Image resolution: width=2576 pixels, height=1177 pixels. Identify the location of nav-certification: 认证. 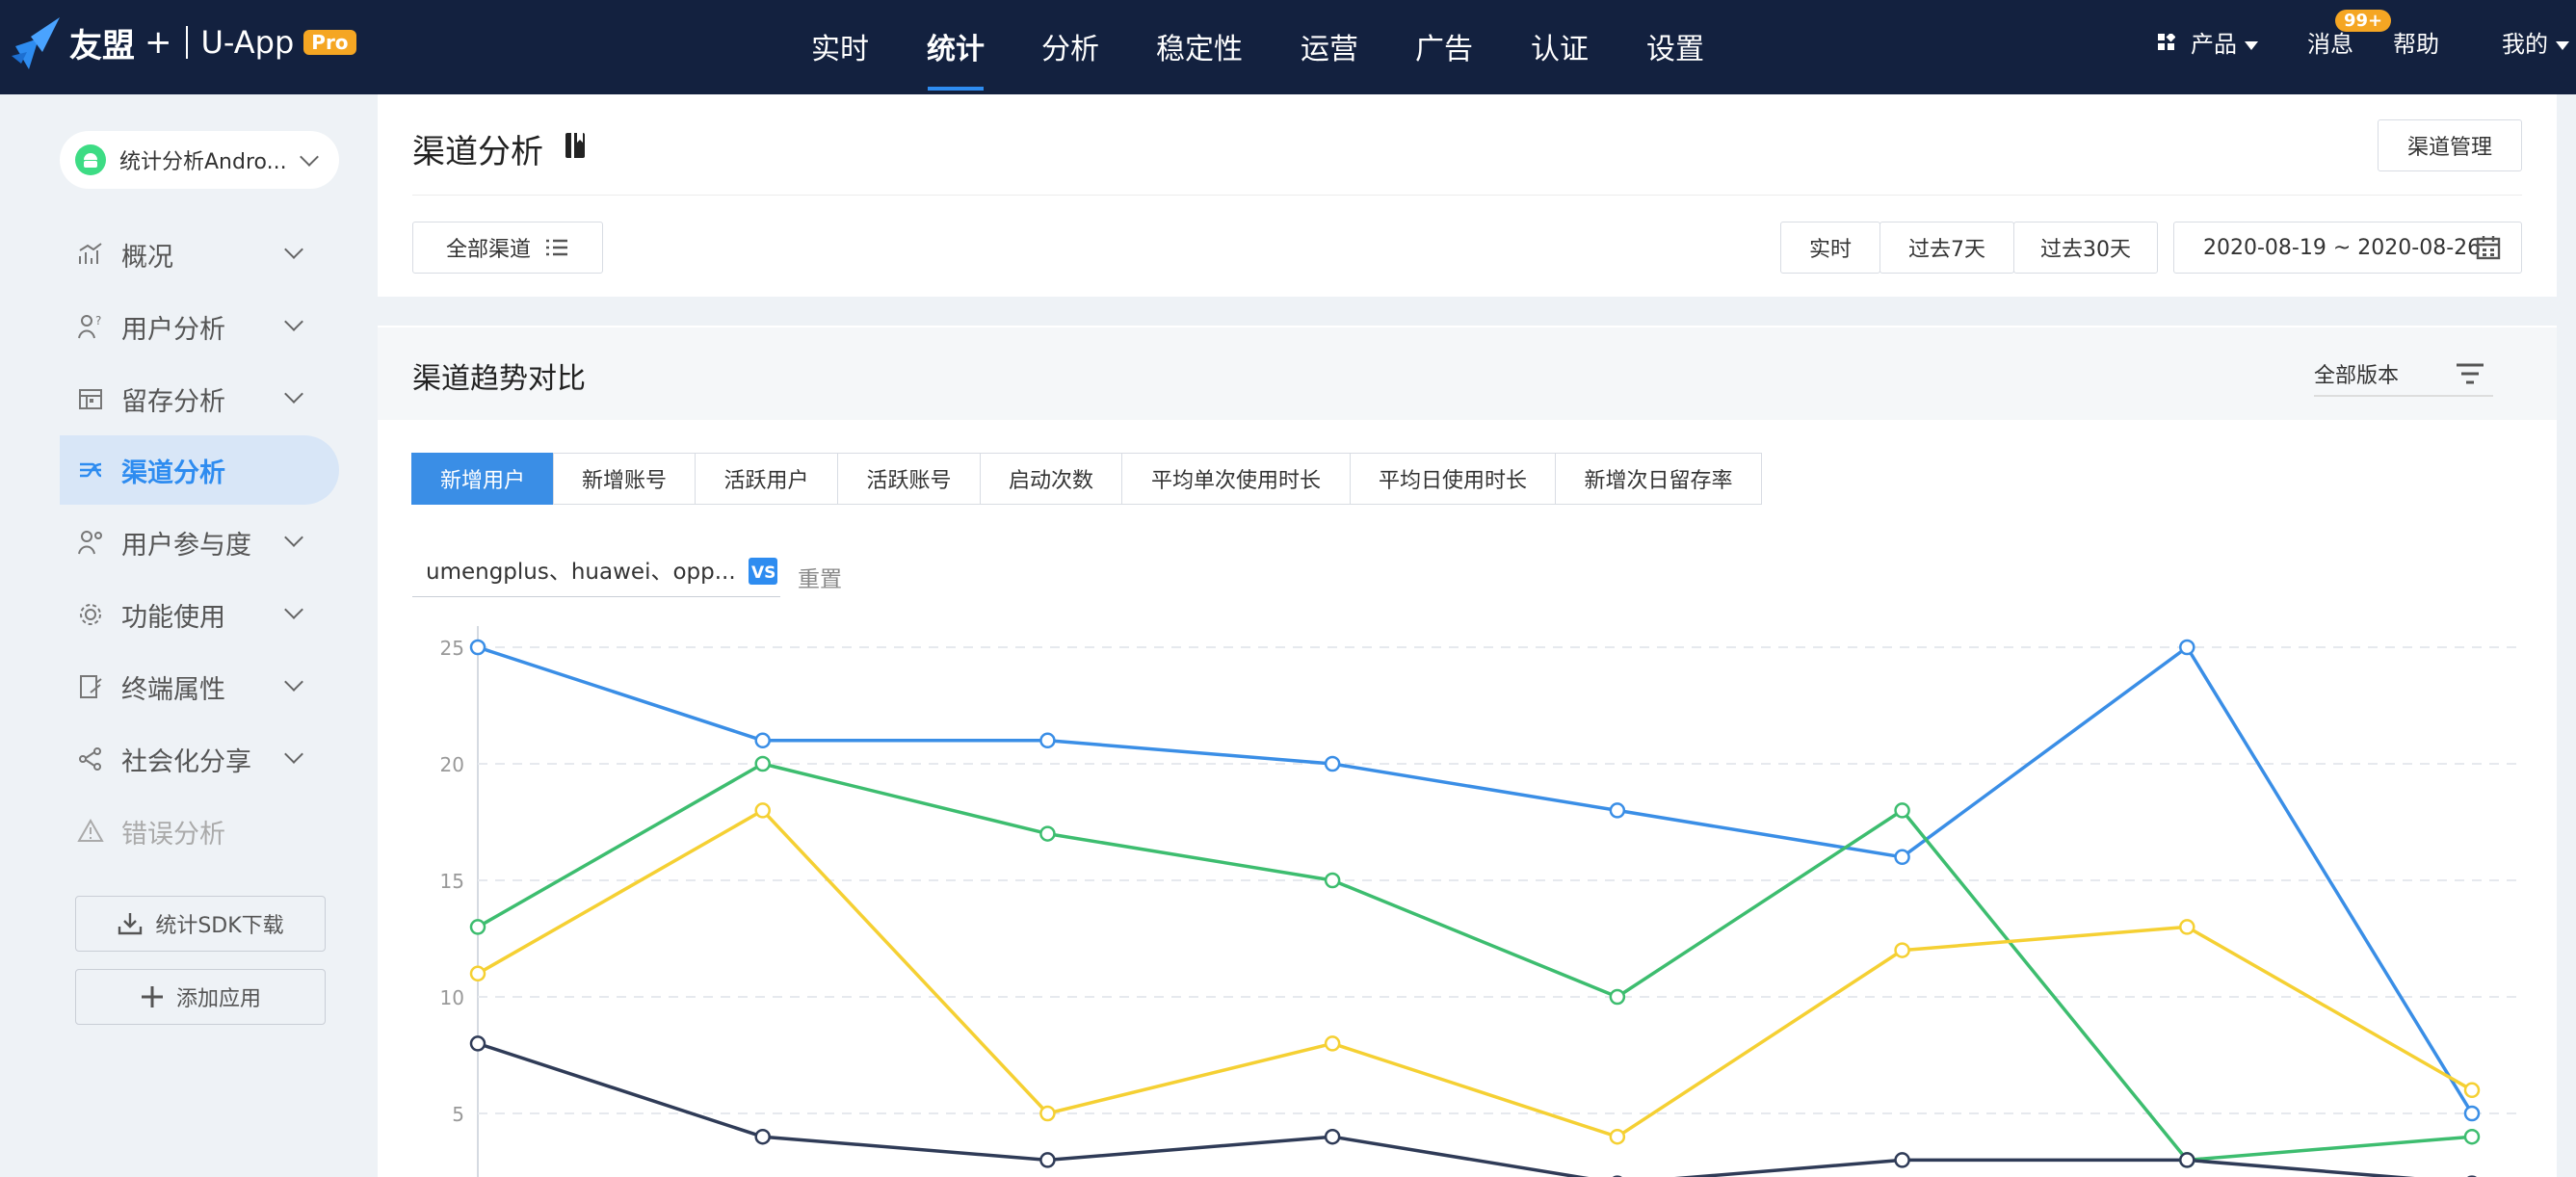
(1560, 46).